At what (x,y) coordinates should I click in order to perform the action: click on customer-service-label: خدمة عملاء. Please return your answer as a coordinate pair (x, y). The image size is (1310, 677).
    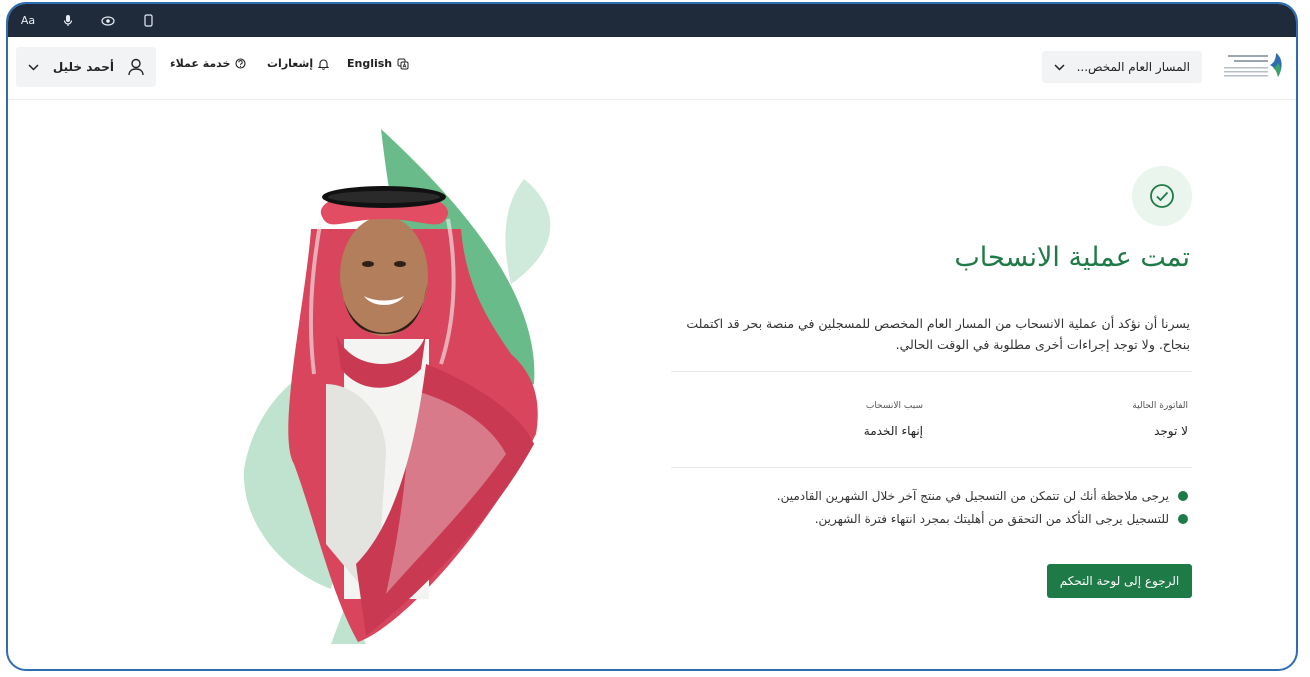
    Looking at the image, I should click on (200, 63).